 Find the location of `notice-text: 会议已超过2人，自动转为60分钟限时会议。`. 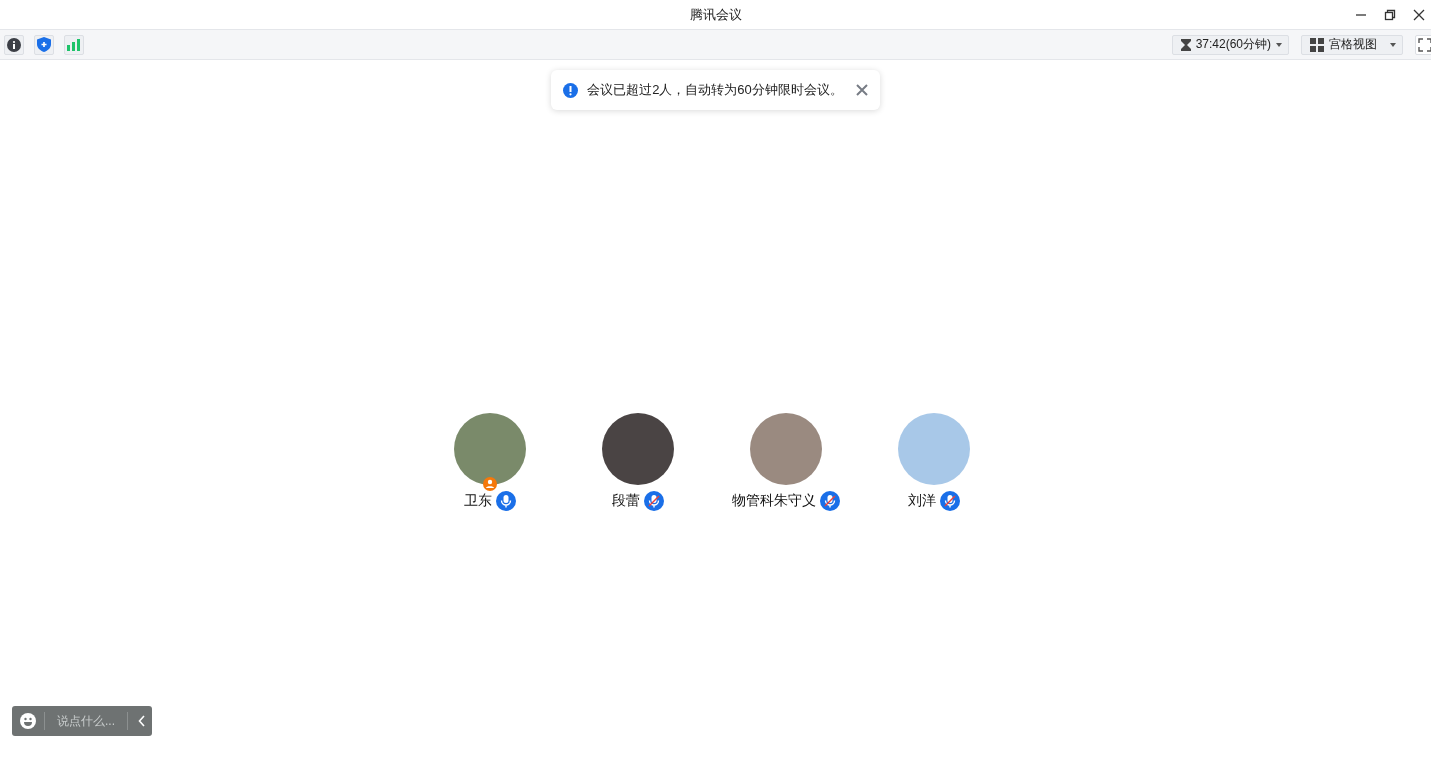

notice-text: 会议已超过2人，自动转为60分钟限时会议。 is located at coordinates (715, 90).